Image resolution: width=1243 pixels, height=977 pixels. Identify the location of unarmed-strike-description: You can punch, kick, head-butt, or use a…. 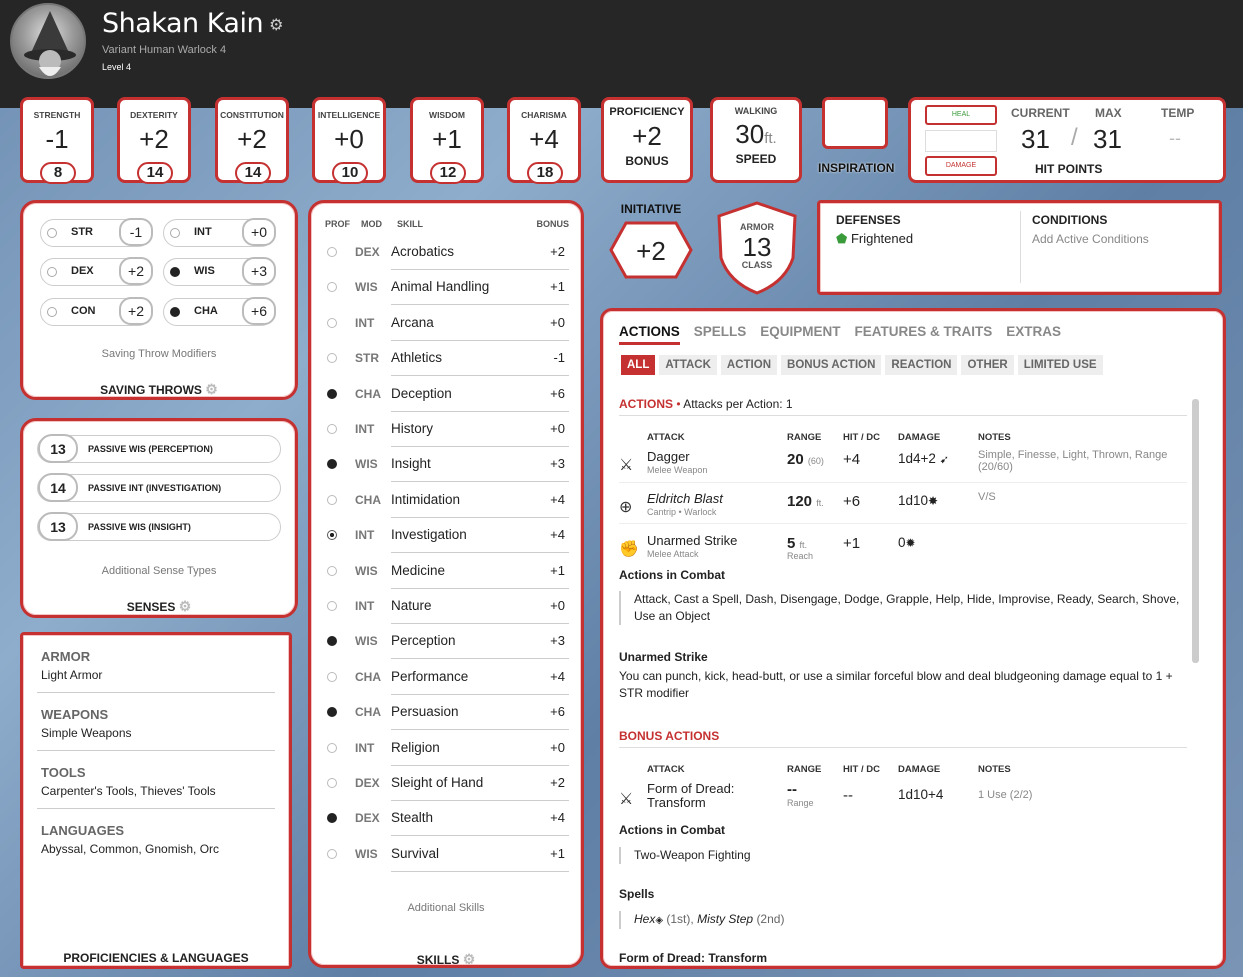
(896, 684).